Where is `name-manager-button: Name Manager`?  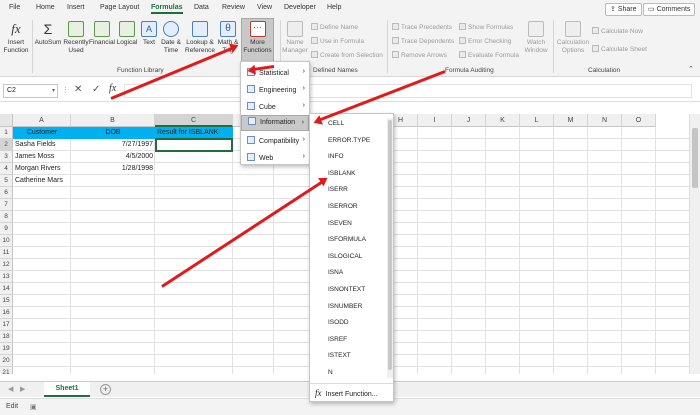 name-manager-button: Name Manager is located at coordinates (295, 36).